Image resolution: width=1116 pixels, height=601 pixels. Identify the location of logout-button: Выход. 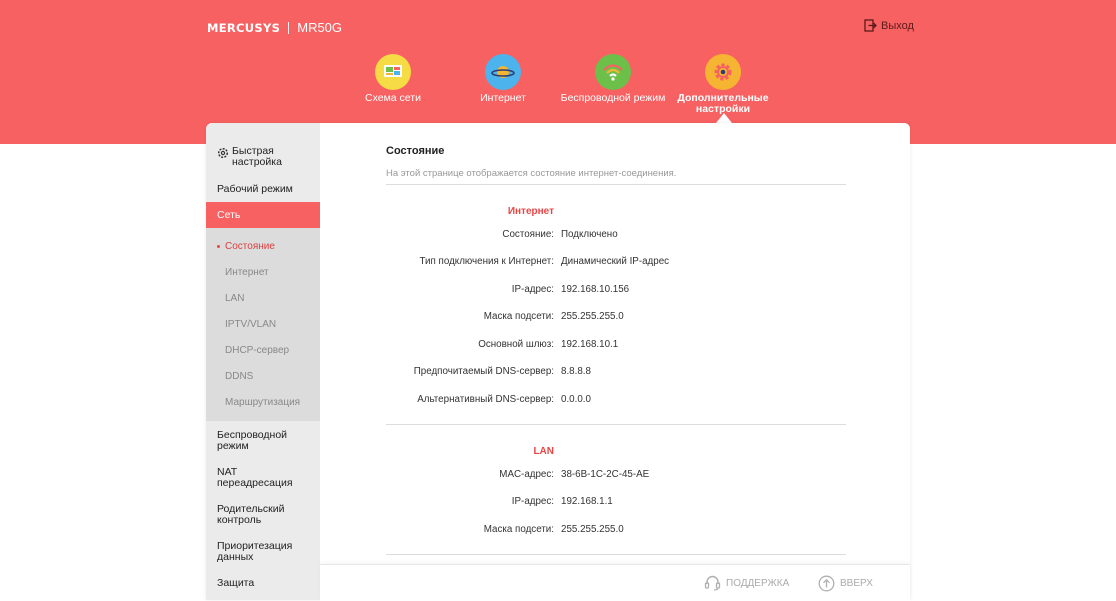
(889, 25).